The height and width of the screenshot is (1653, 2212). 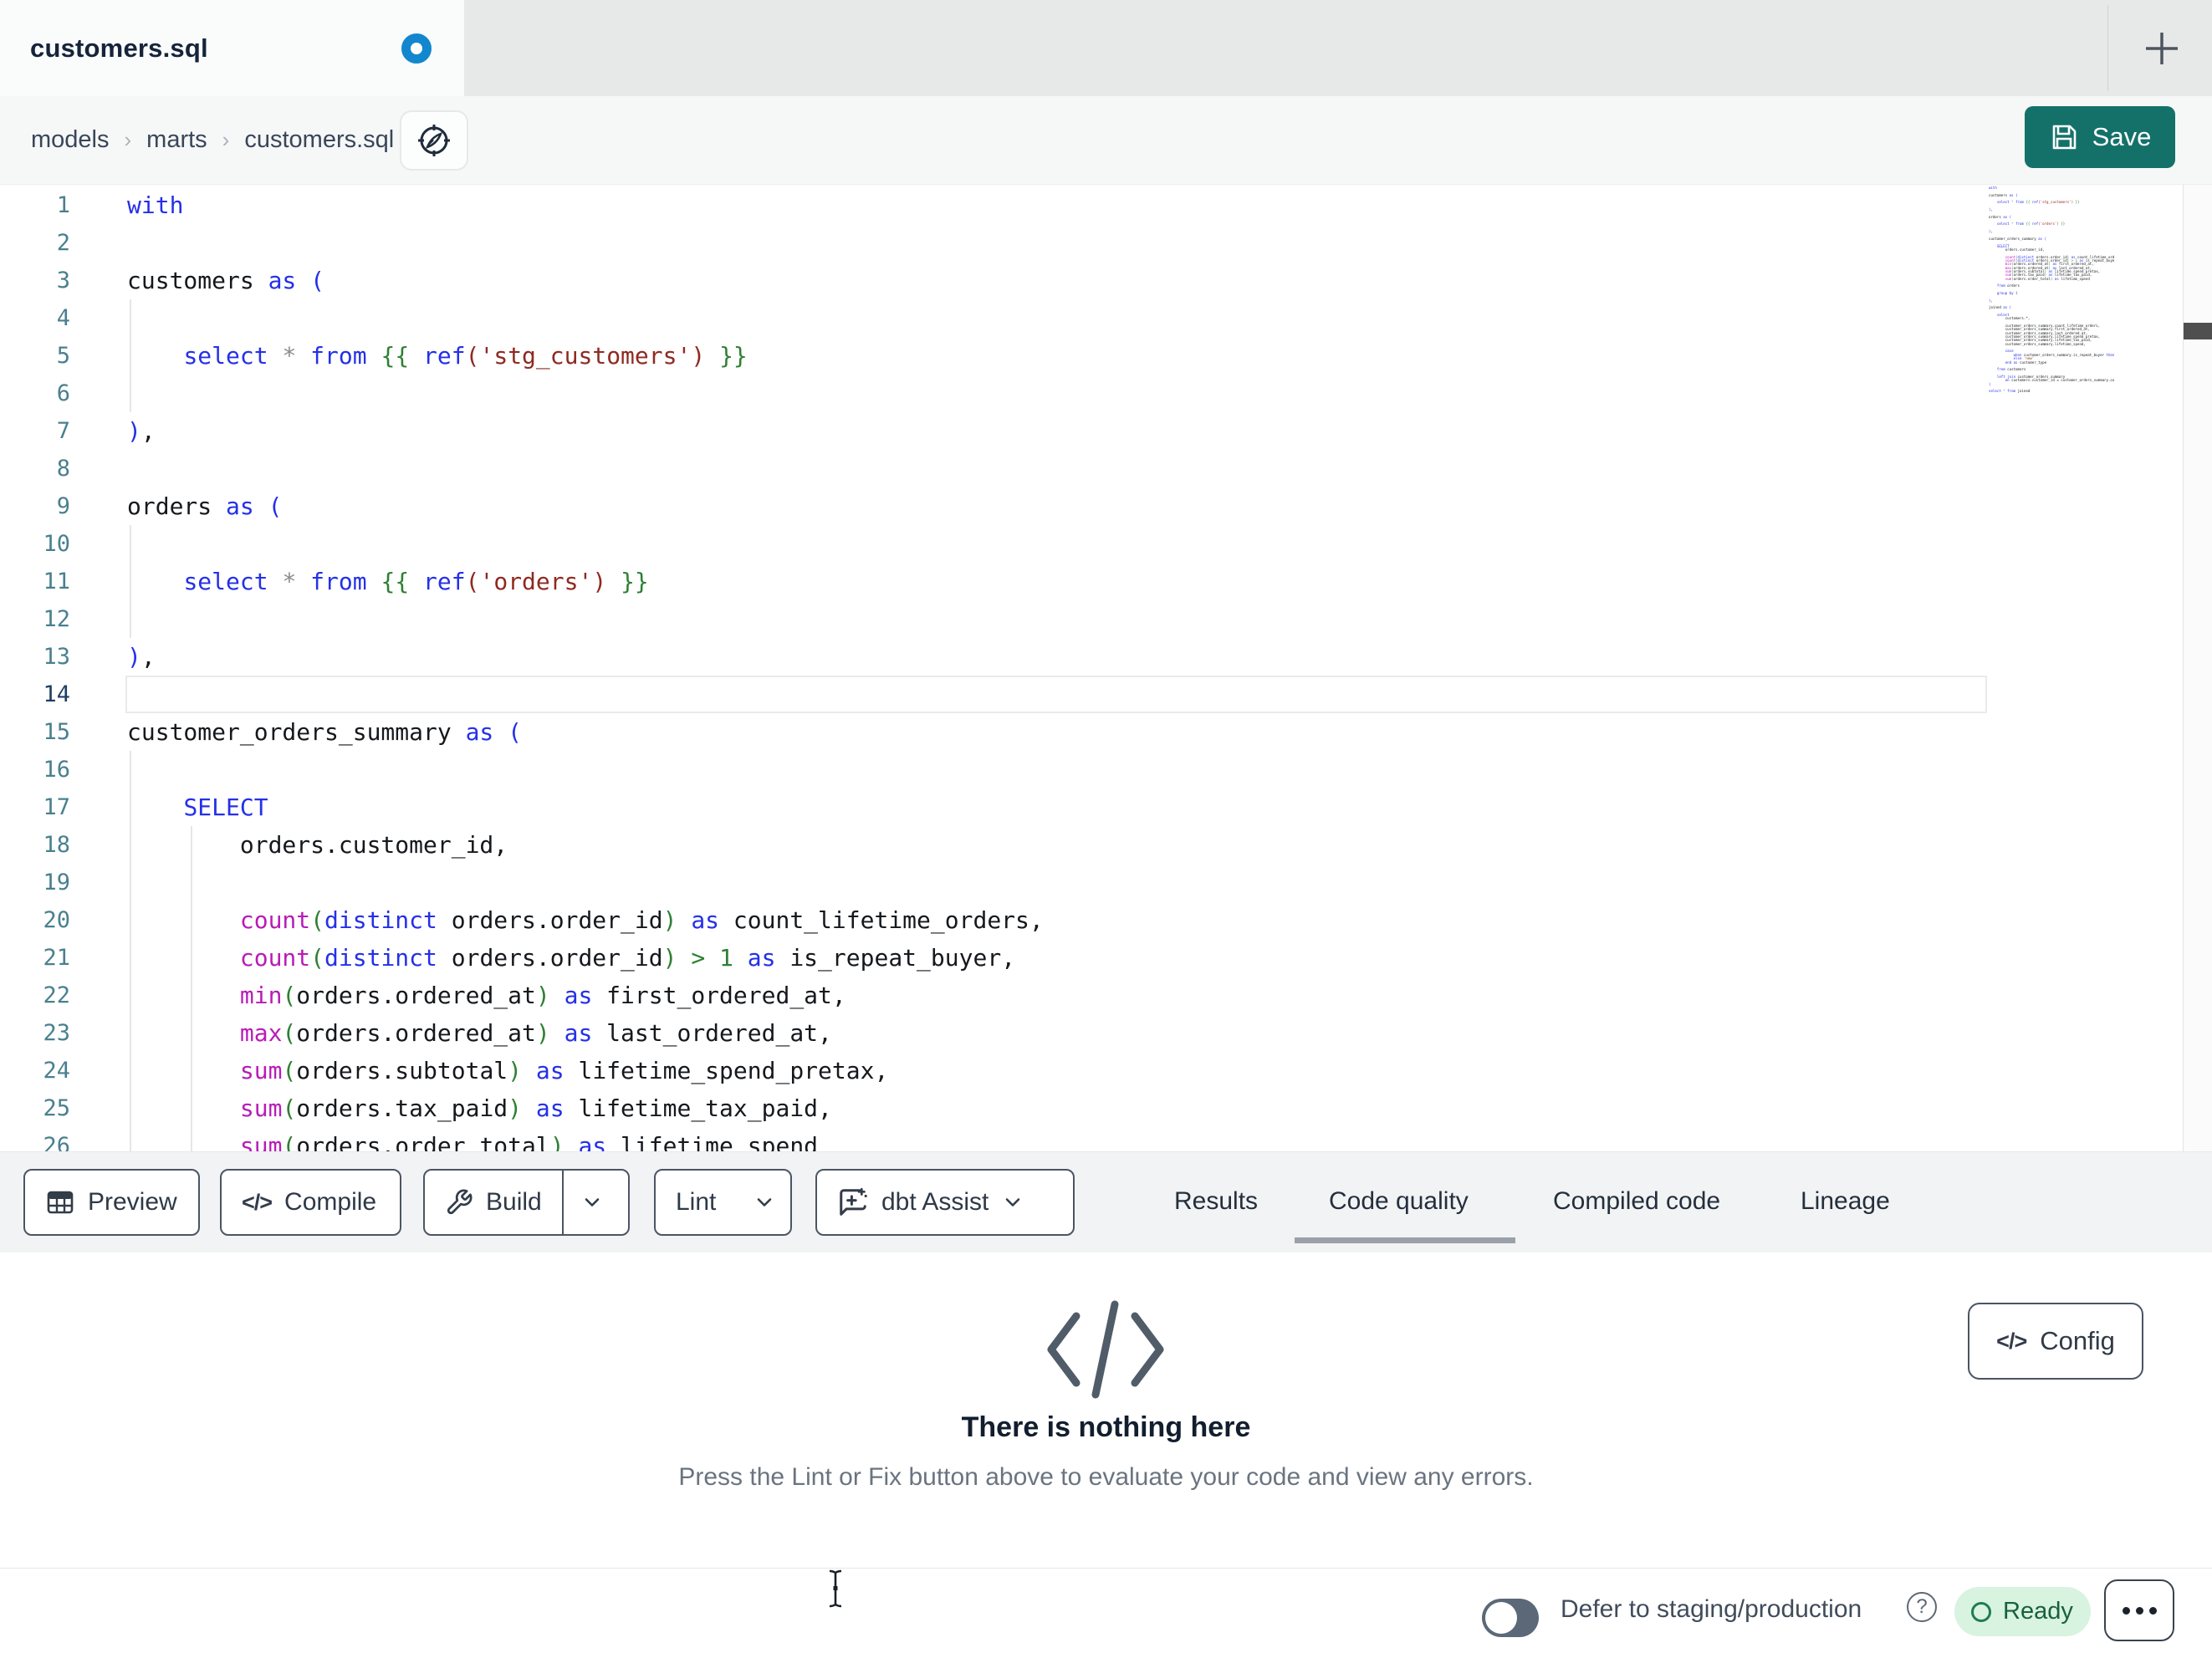 What do you see at coordinates (2198, 331) in the screenshot?
I see `scrollbar-thumb` at bounding box center [2198, 331].